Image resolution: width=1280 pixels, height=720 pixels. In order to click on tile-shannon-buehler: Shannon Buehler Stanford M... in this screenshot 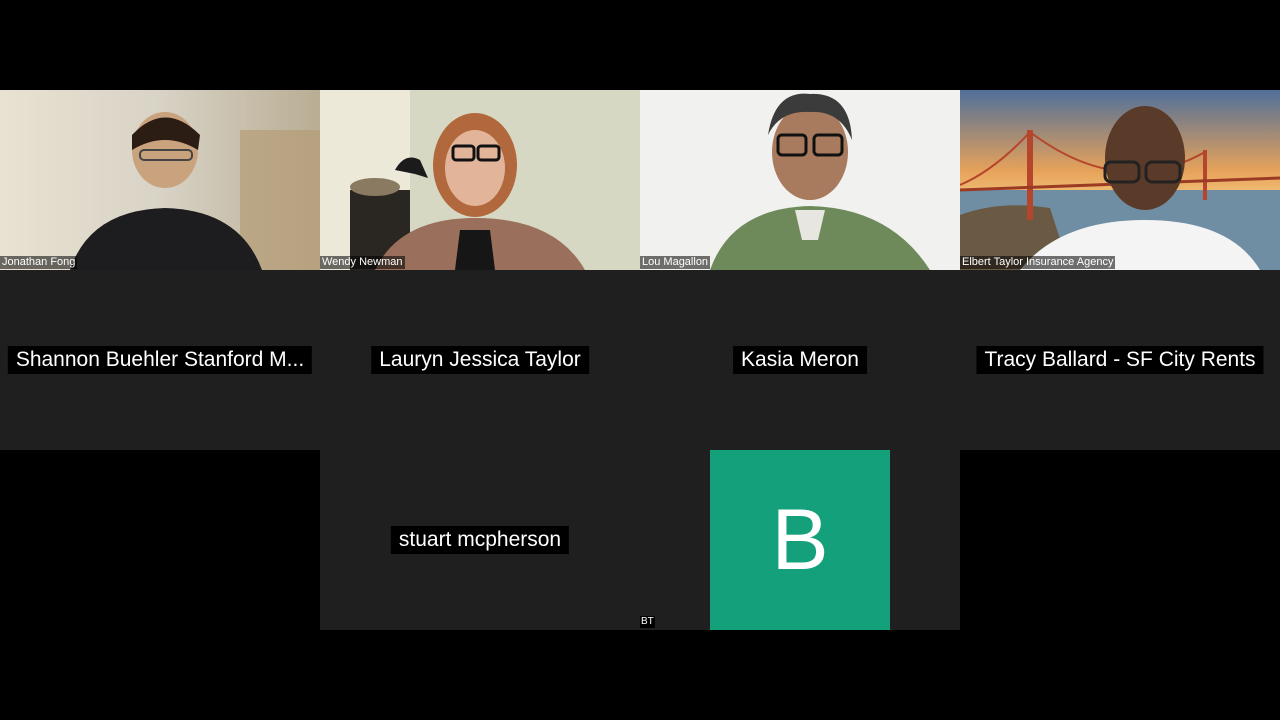, I will do `click(160, 360)`.